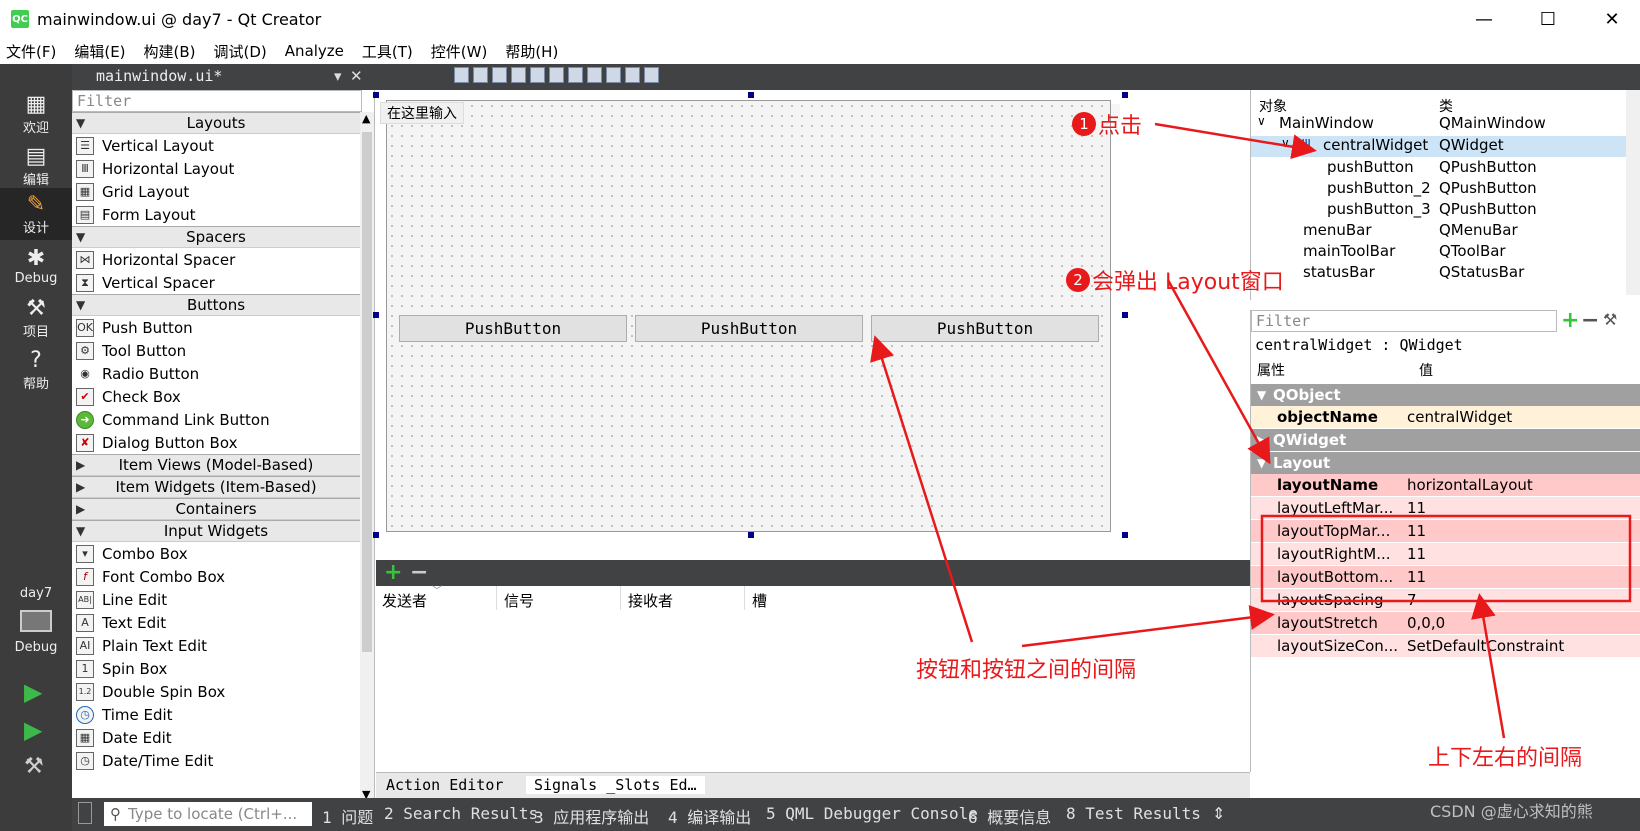  I want to click on layout-vertical-icon, so click(556, 75).